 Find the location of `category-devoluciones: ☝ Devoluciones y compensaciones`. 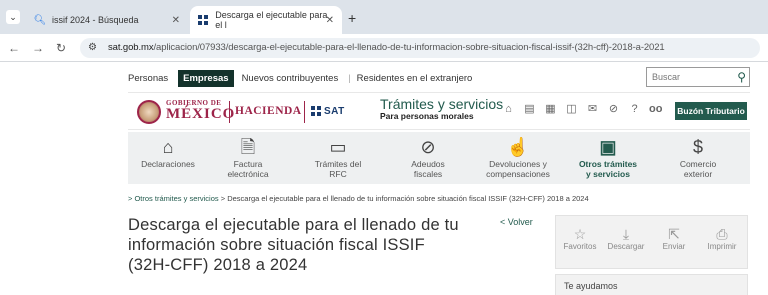

category-devoluciones: ☝ Devoluciones y compensaciones is located at coordinates (518, 157).